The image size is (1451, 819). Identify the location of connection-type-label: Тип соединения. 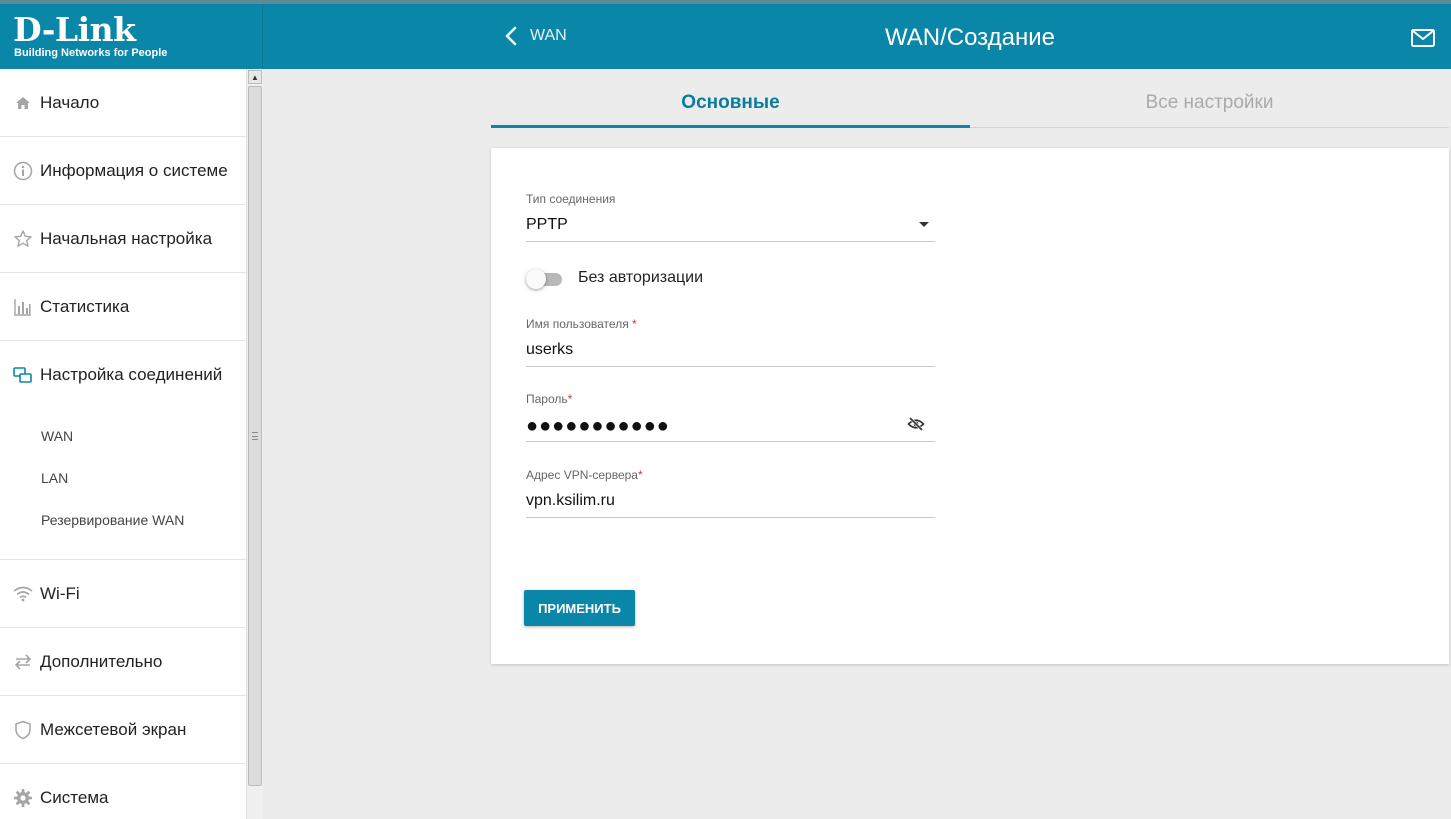
(571, 199).